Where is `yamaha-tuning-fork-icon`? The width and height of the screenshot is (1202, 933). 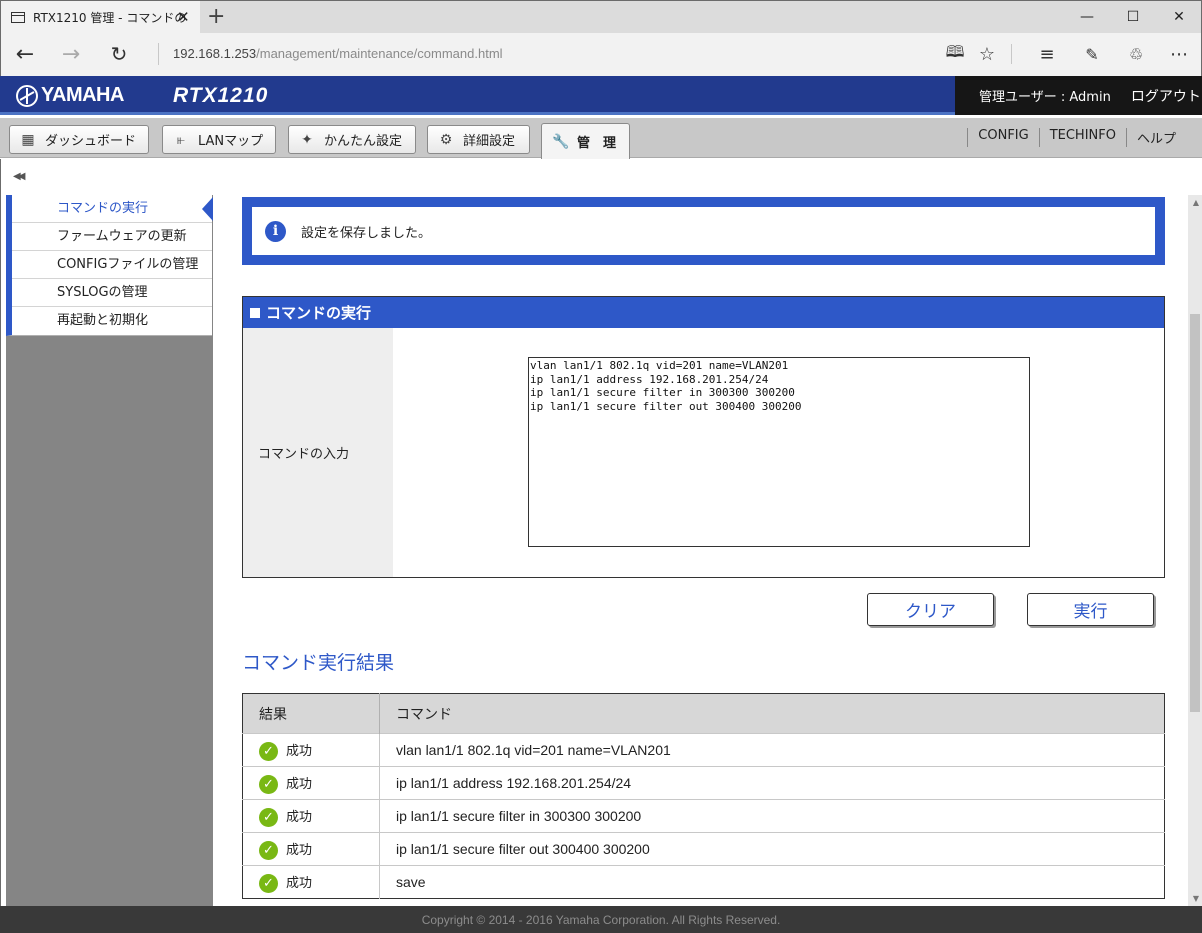
yamaha-tuning-fork-icon is located at coordinates (27, 95).